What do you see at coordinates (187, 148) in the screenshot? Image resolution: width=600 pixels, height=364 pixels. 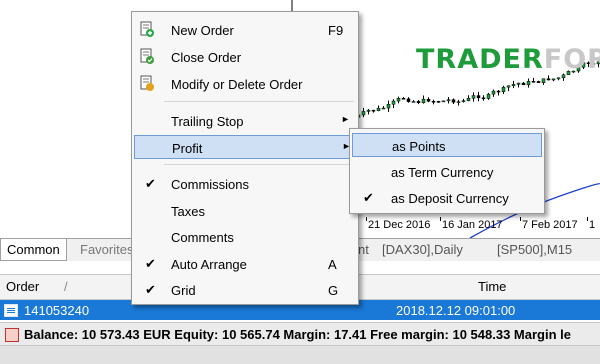 I see `menu-item-label: Profit` at bounding box center [187, 148].